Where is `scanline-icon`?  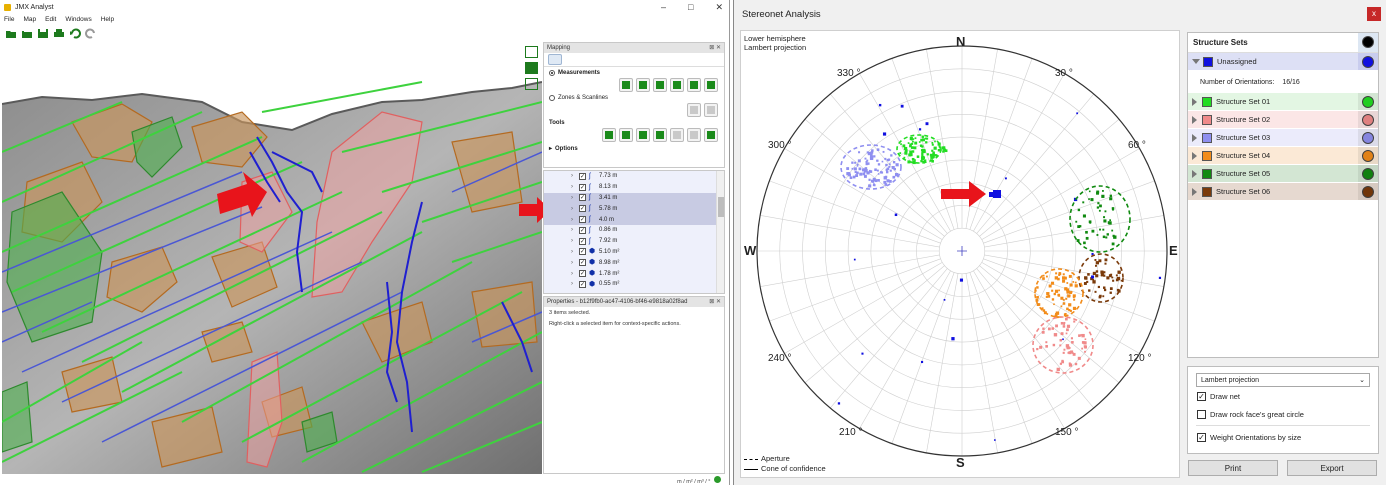
scanline-icon is located at coordinates (711, 110).